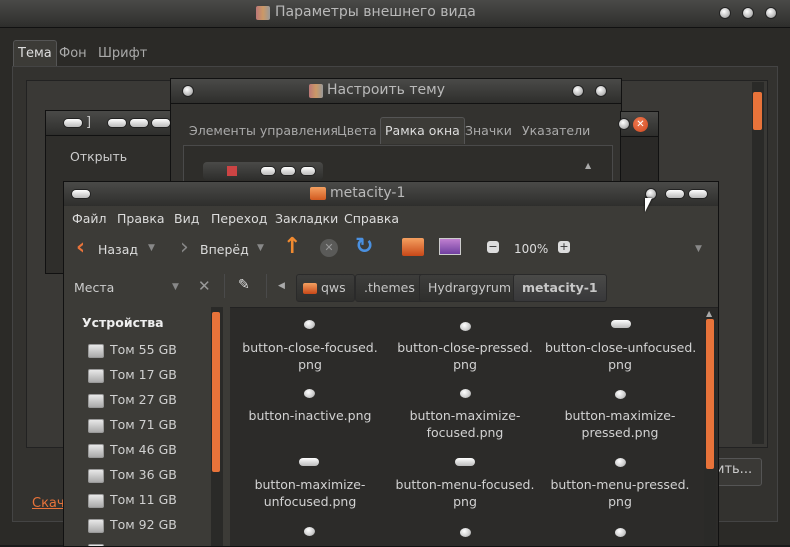 This screenshot has width=790, height=547. Describe the element at coordinates (531, 249) in the screenshot. I see `zoom-level: 100%` at that location.